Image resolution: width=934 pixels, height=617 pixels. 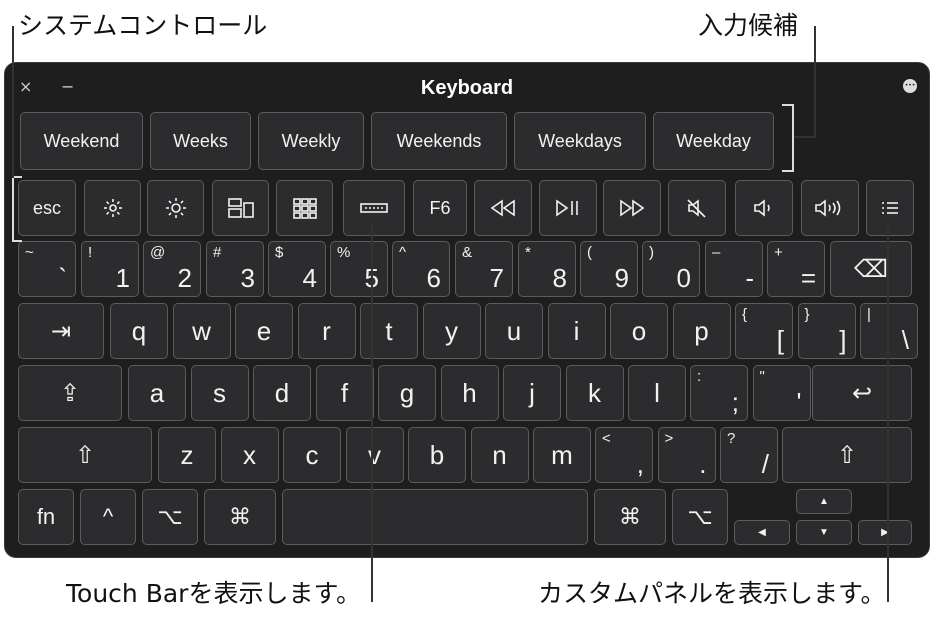 I want to click on left-option-key: ⌥, so click(x=170, y=517).